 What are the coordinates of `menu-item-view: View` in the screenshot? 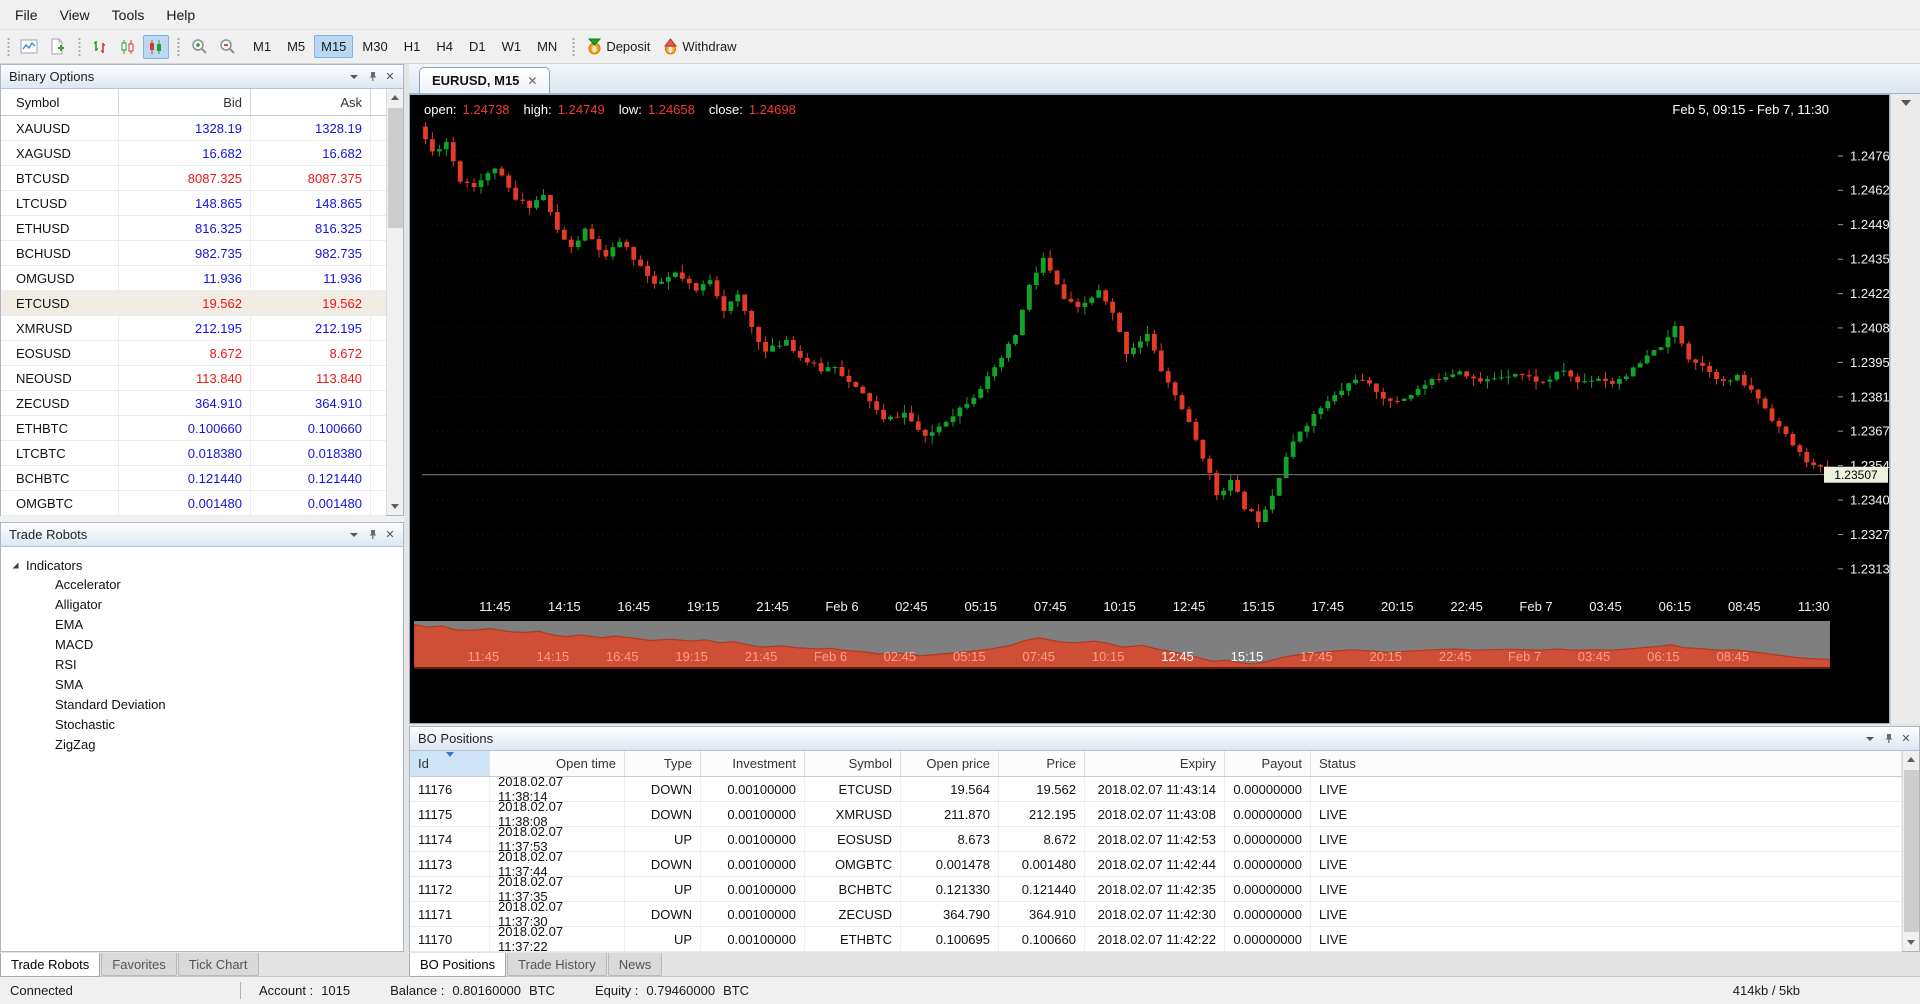 It's located at (75, 15).